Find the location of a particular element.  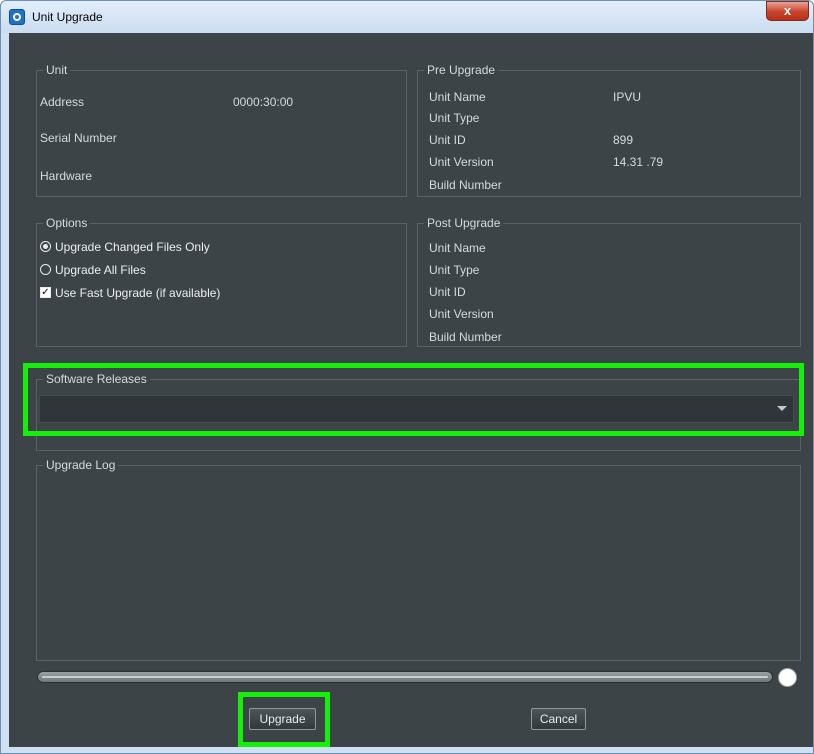

hardware-label: Hardware is located at coordinates (66, 176).